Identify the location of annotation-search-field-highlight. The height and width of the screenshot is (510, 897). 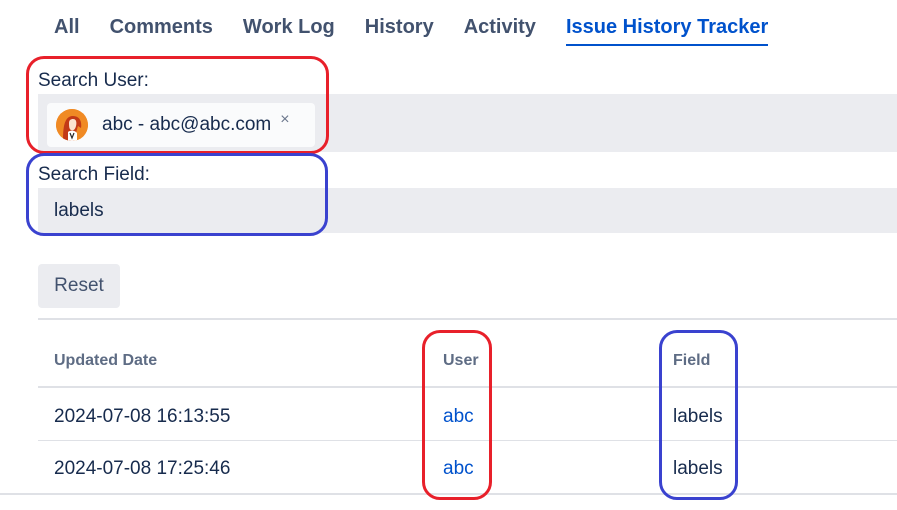
(177, 194).